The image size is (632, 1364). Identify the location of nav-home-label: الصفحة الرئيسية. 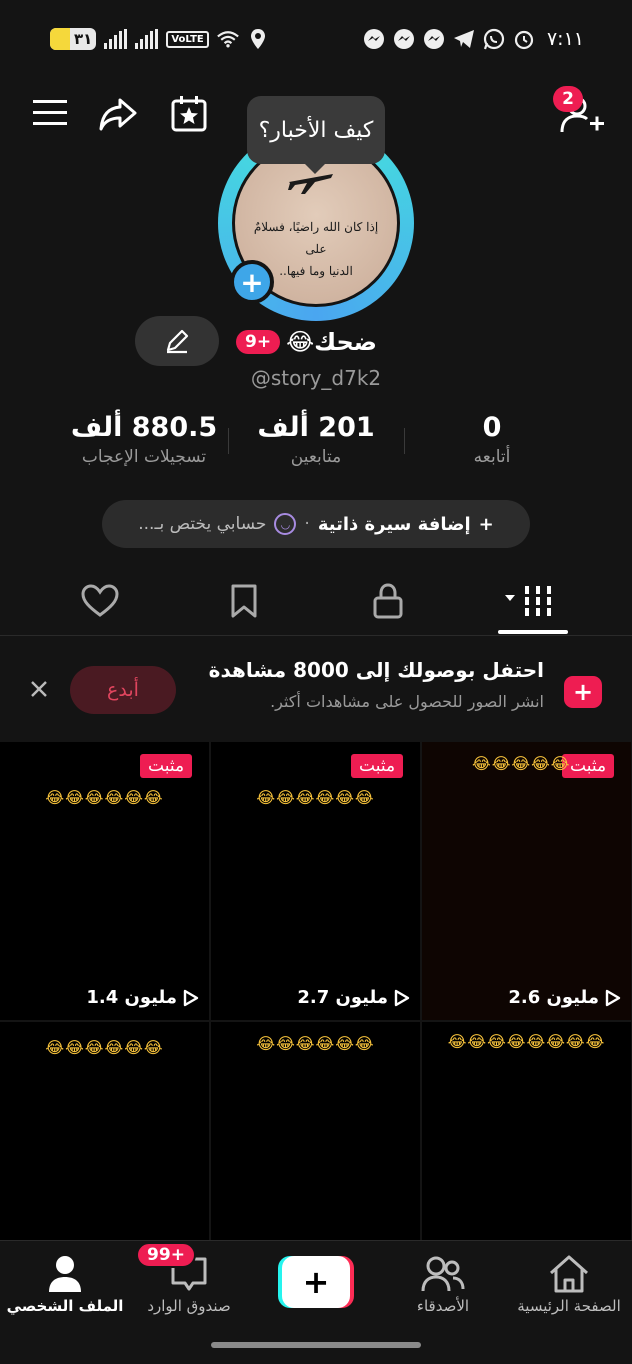
(569, 1306).